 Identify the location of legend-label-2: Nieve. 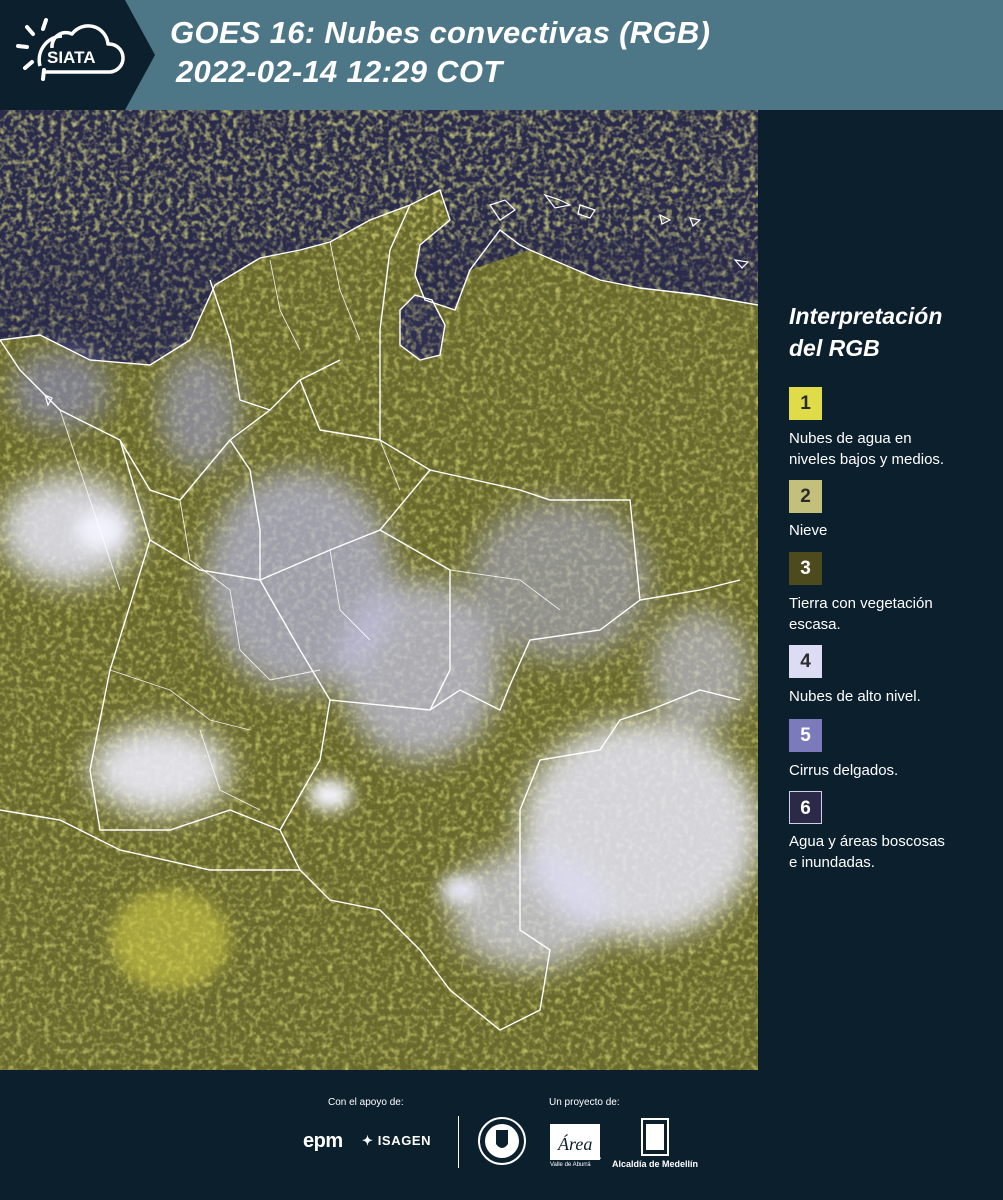
(894, 530).